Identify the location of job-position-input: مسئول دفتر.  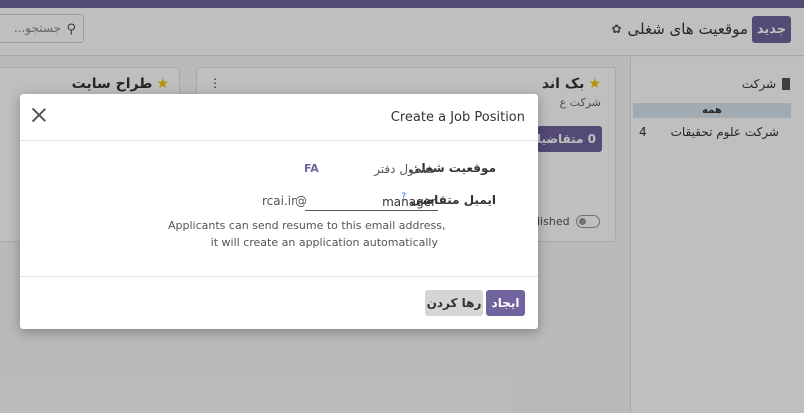
(375, 169).